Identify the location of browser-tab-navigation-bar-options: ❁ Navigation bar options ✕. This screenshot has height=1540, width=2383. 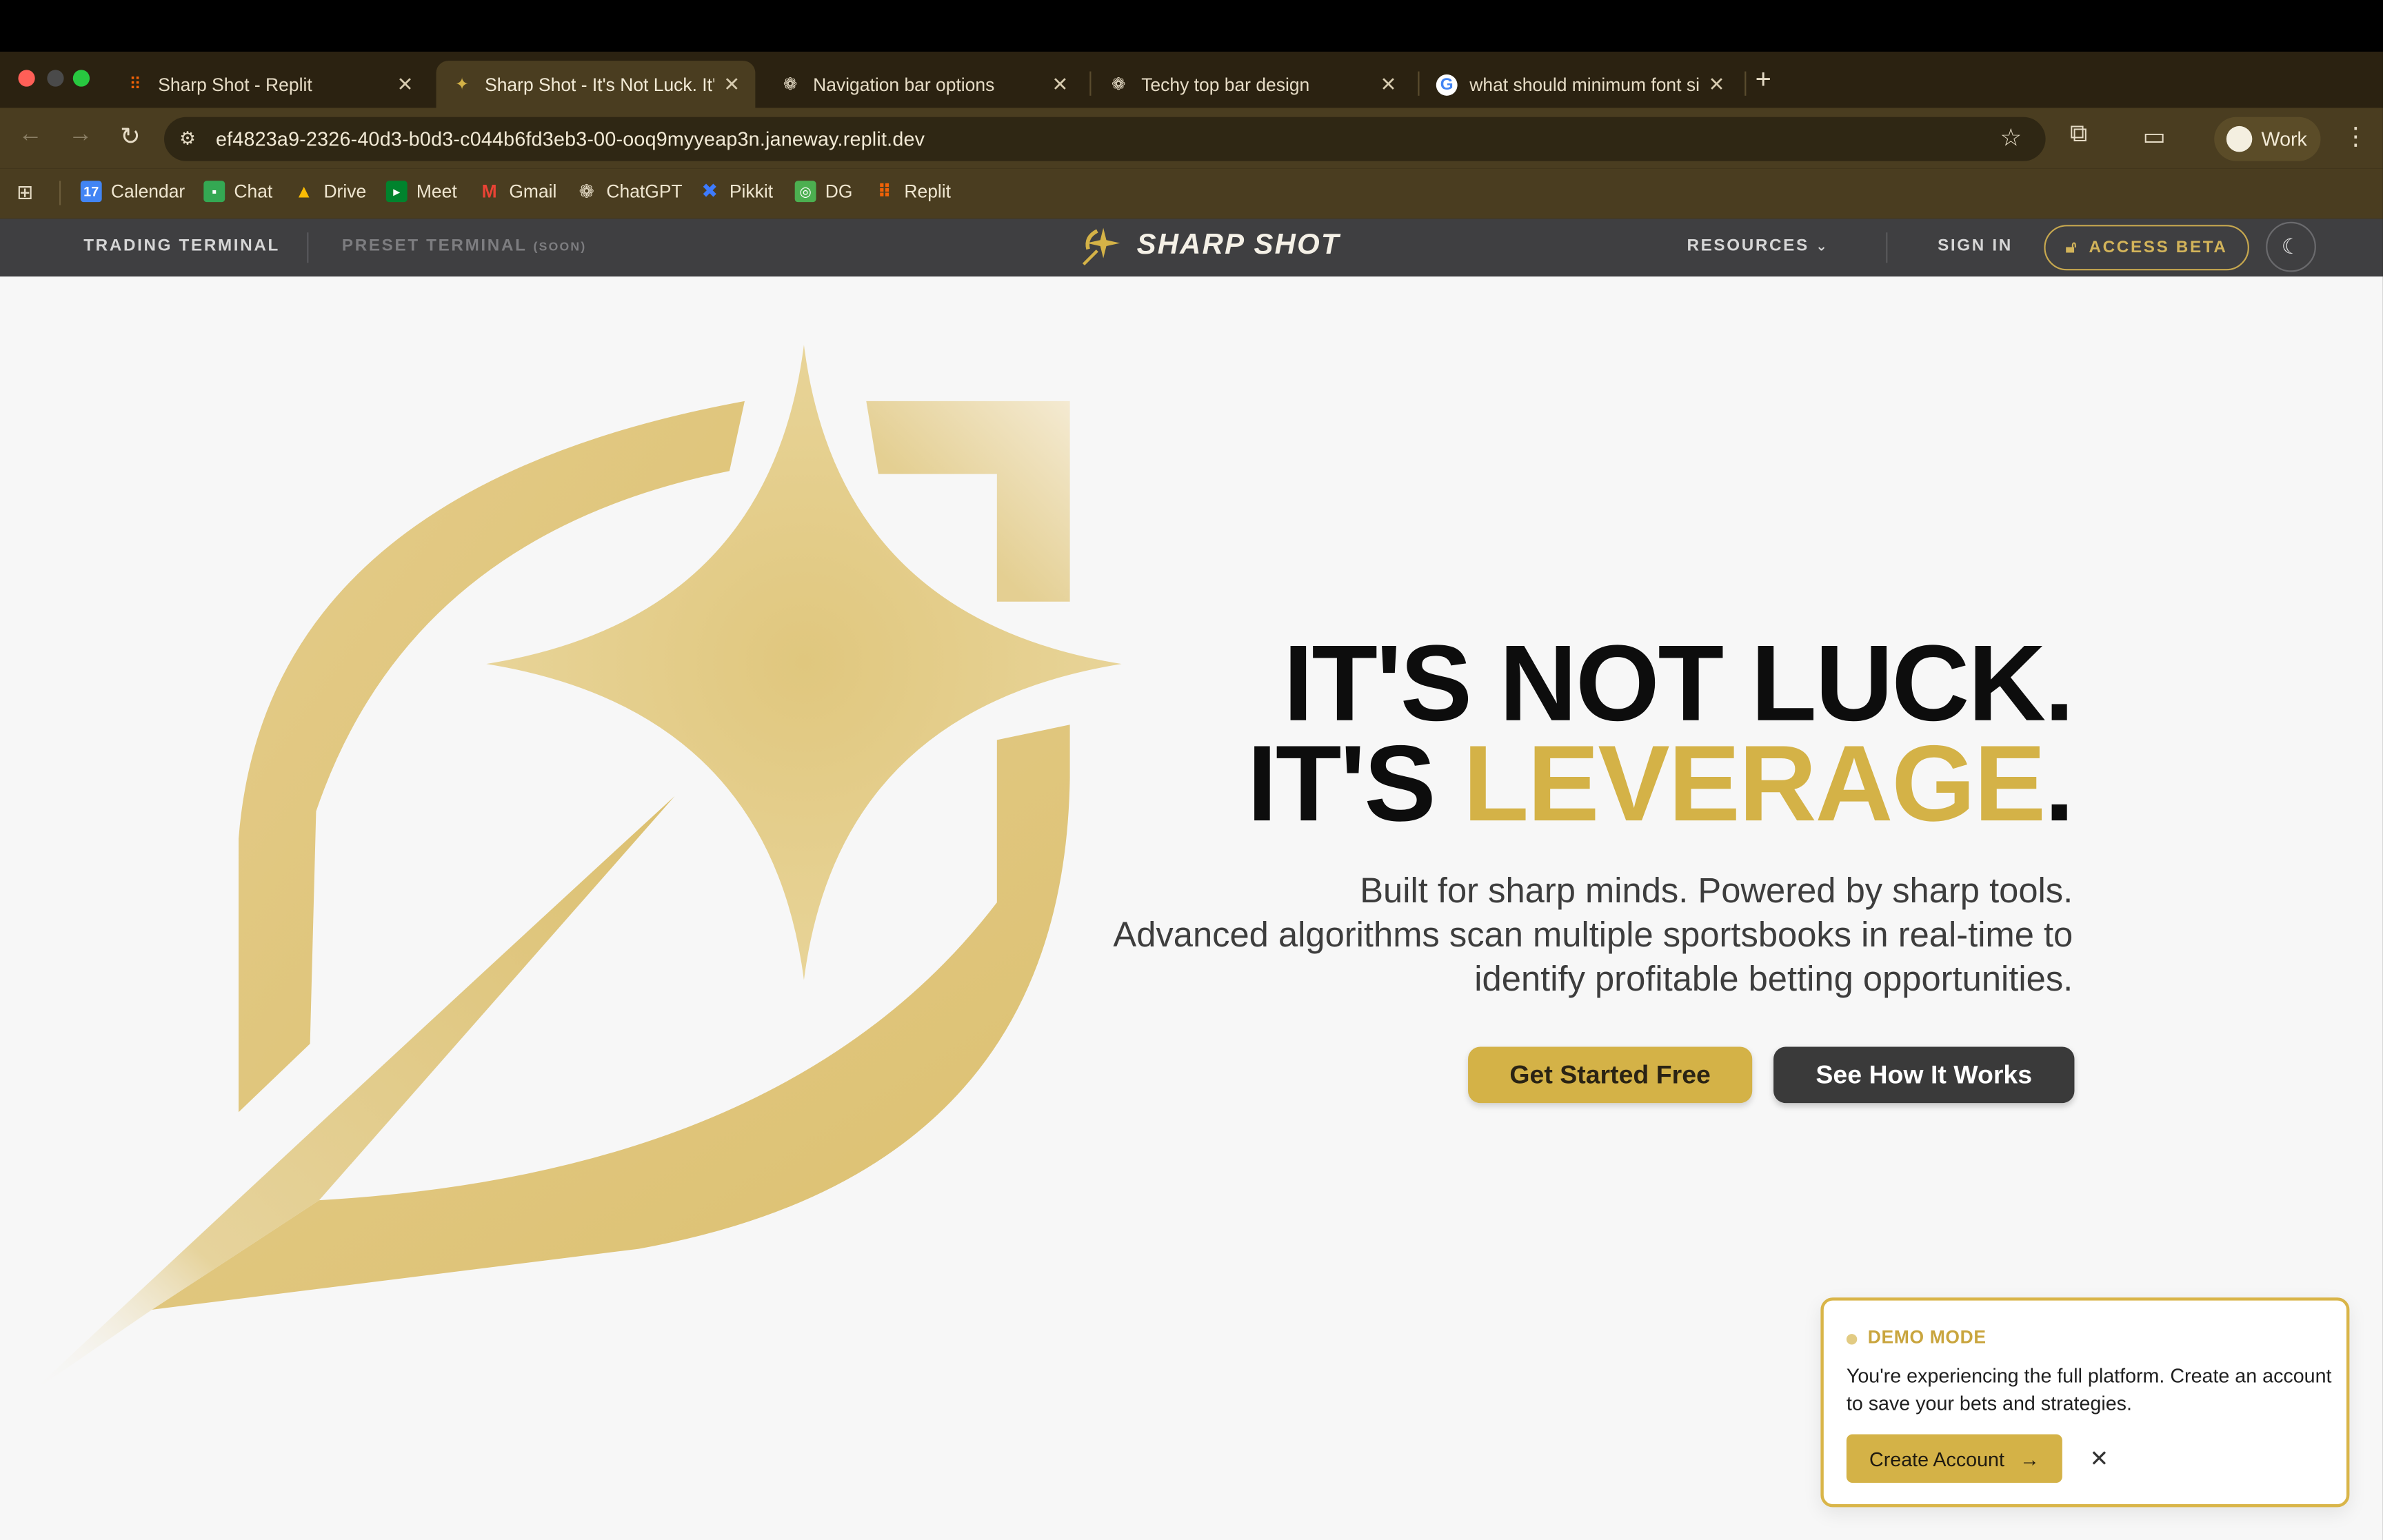
(924, 85).